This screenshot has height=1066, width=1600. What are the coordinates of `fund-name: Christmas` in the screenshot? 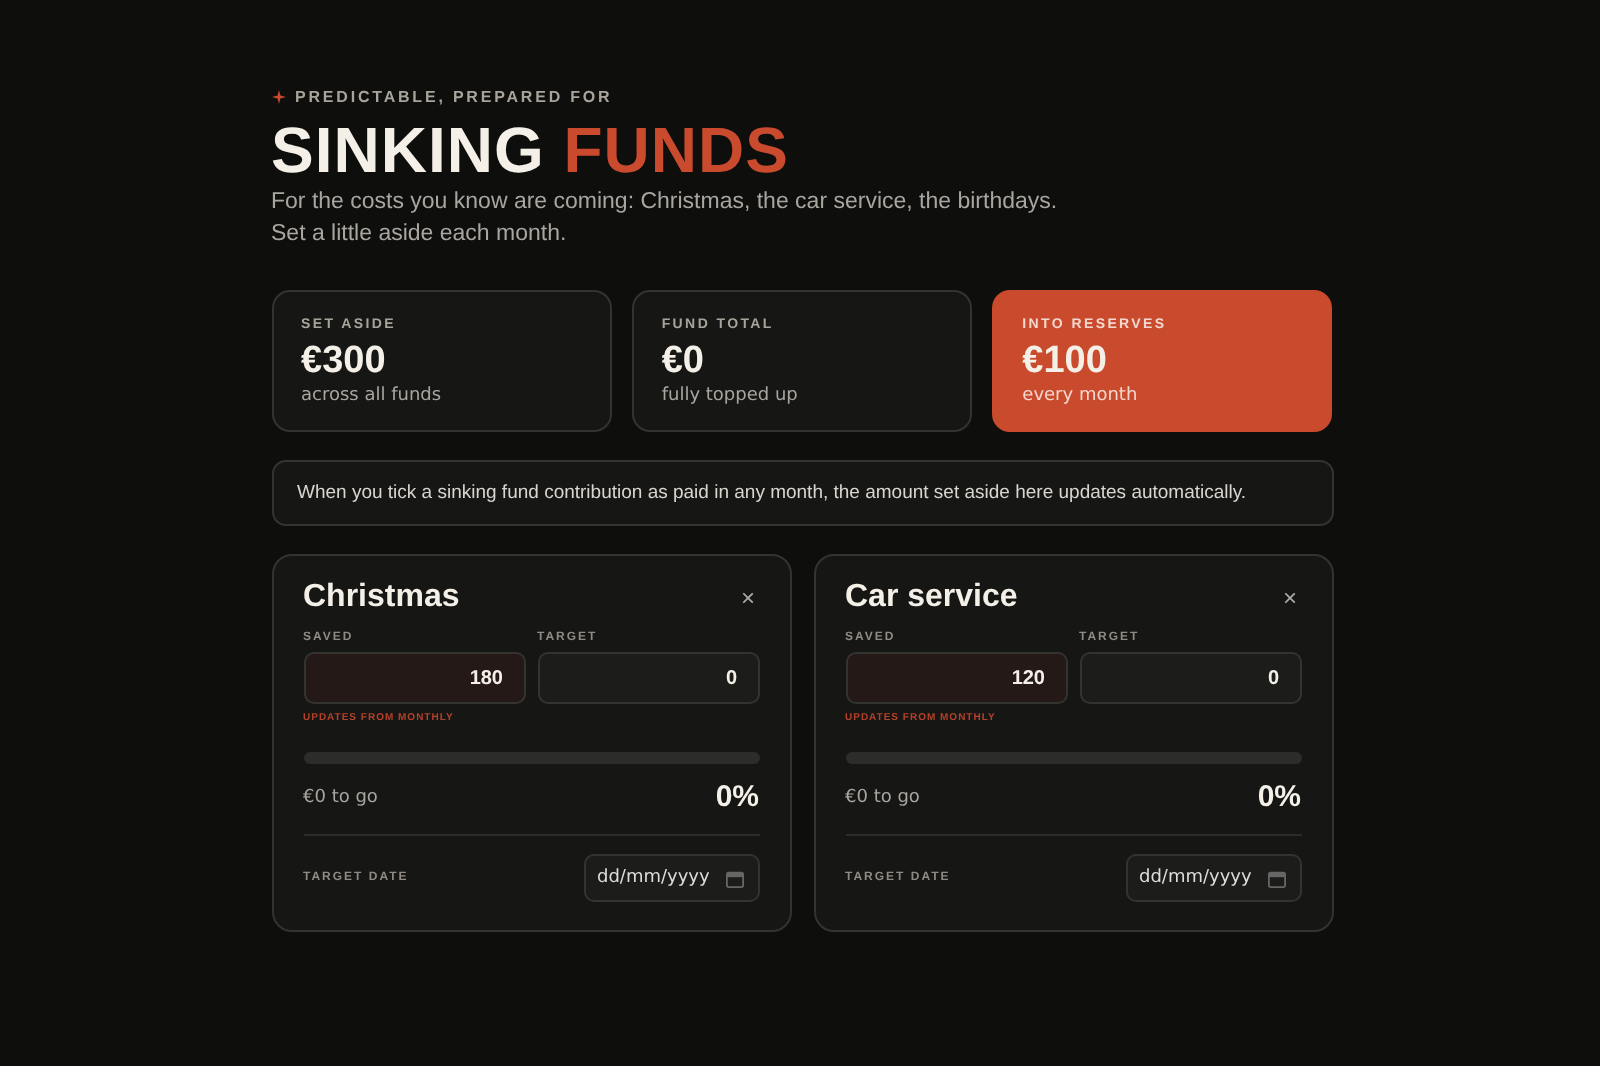 It's located at (381, 598).